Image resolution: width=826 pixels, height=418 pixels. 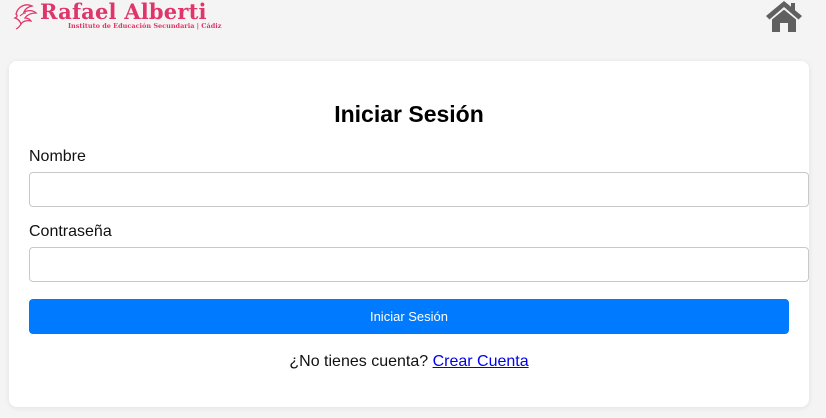 I want to click on home-button, so click(x=784, y=16).